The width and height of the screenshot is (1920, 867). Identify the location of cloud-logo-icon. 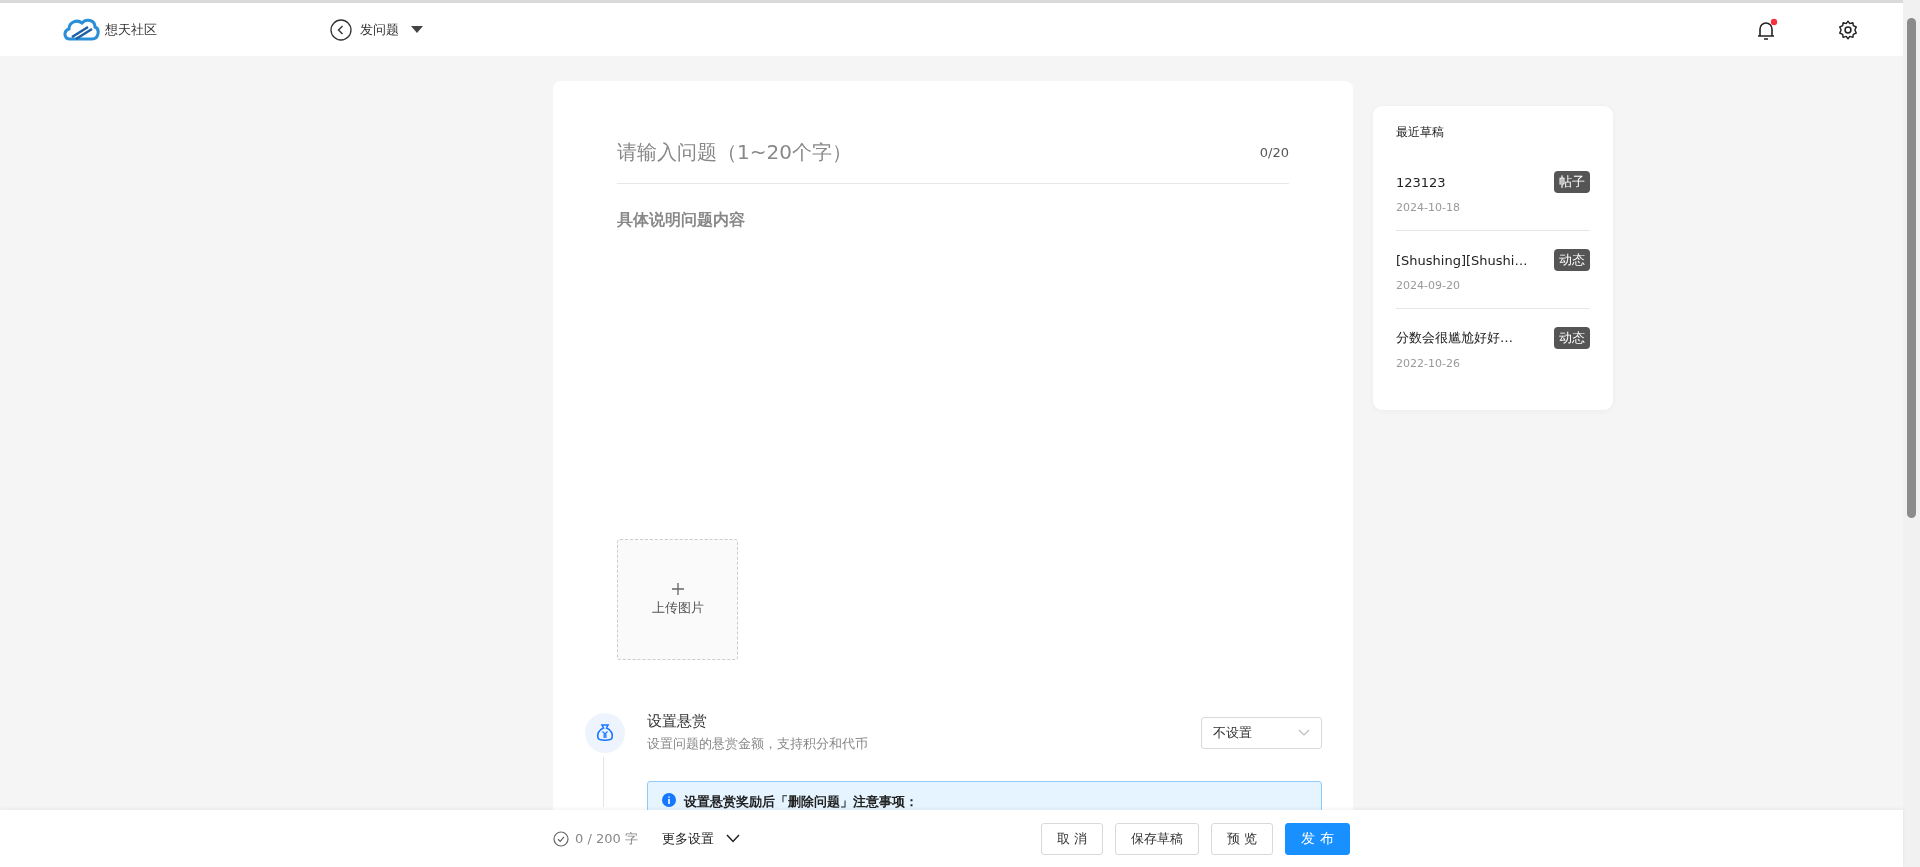
(81, 29).